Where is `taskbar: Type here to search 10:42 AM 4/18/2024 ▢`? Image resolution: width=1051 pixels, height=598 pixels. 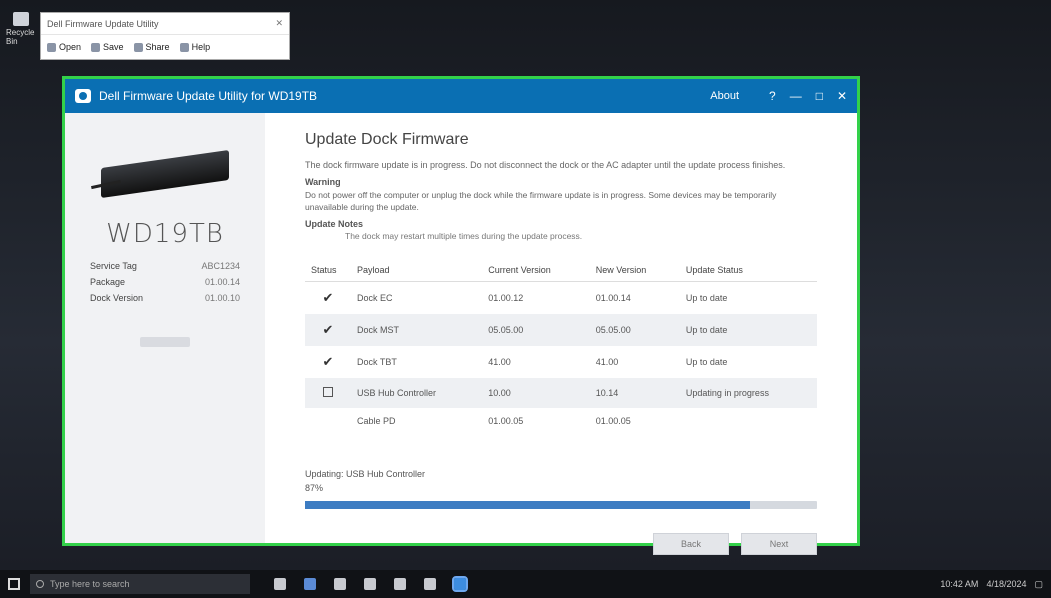
taskbar: Type here to search 10:42 AM 4/18/2024 ▢ is located at coordinates (525, 584).